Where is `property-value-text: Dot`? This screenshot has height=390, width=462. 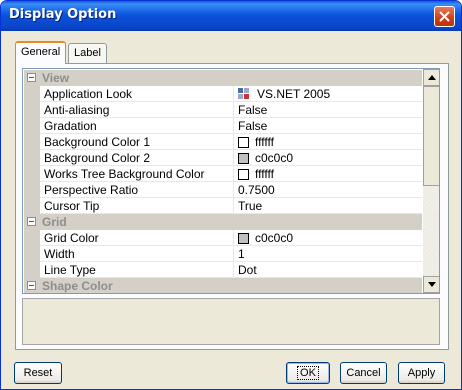
property-value-text: Dot is located at coordinates (247, 270).